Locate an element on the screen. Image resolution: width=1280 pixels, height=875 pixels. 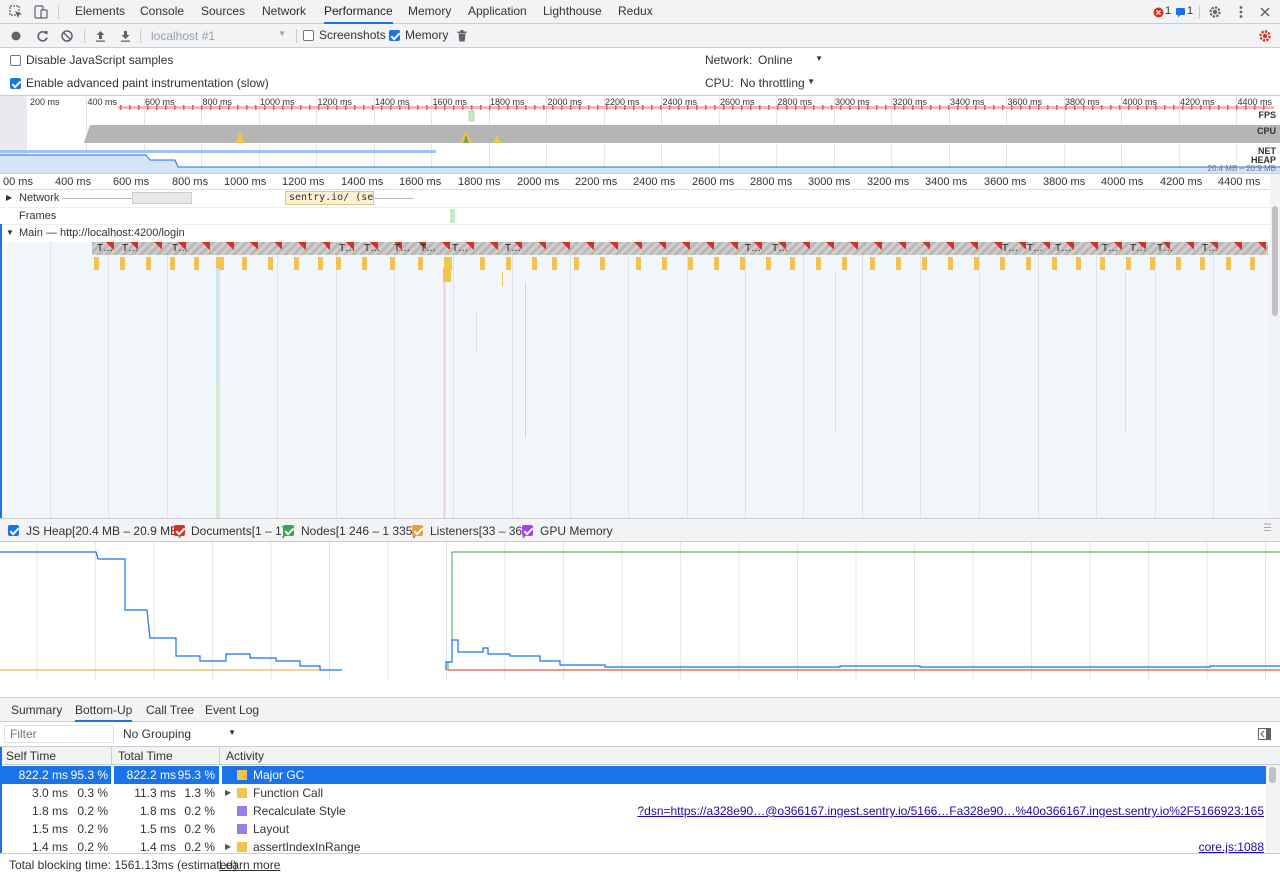
profile-select-value: localhost #1 is located at coordinates (183, 36).